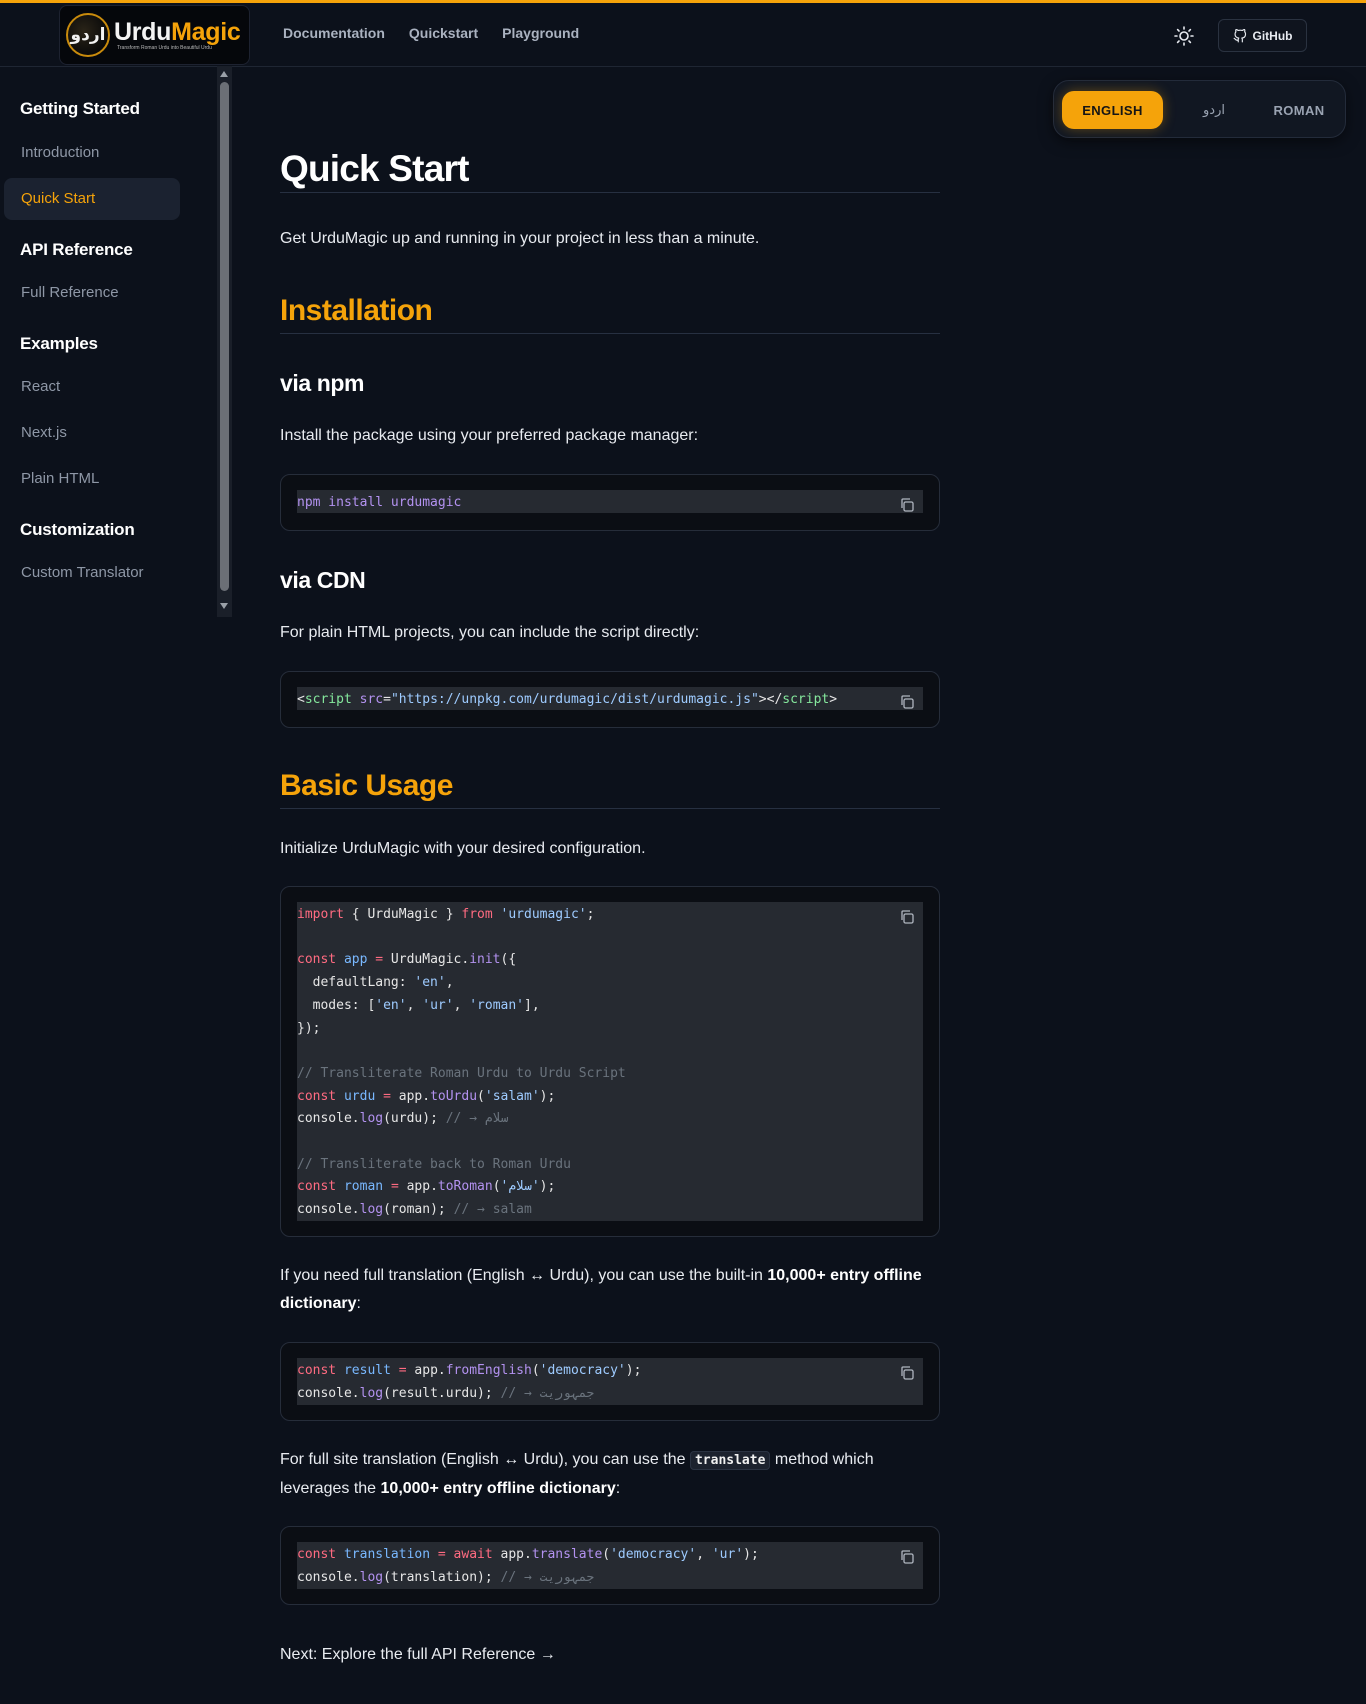  I want to click on github-button: GitHub, so click(1262, 35).